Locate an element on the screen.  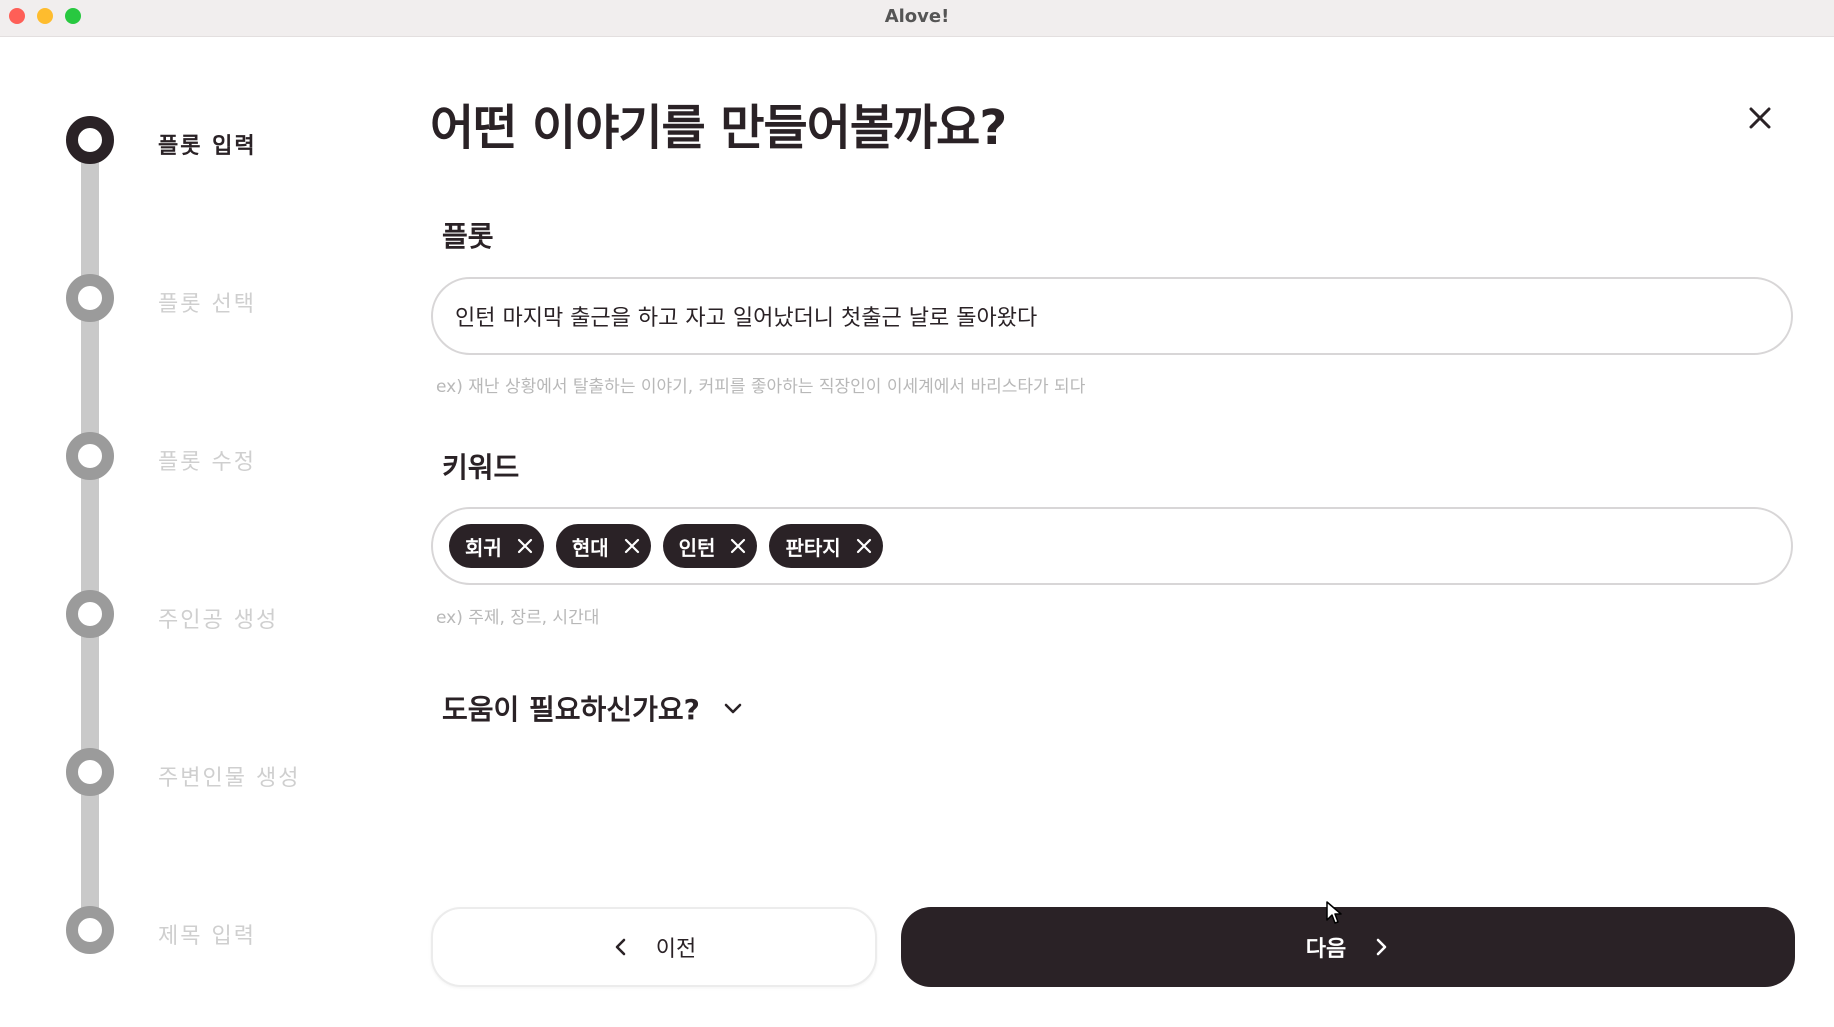
page-title: 어떤 이야기를 만들어볼까요? is located at coordinates (718, 128).